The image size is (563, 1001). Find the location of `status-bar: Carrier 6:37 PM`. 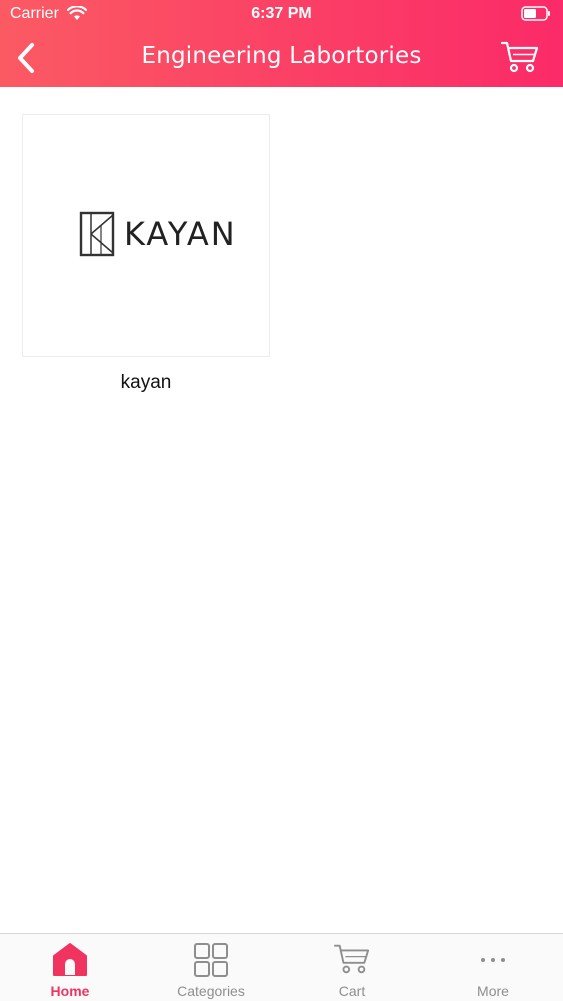

status-bar: Carrier 6:37 PM is located at coordinates (281, 15).